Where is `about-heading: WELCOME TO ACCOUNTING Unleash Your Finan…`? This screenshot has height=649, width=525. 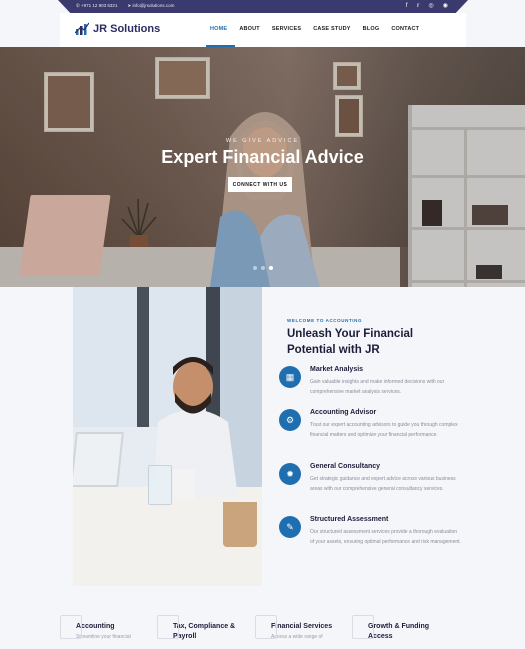 about-heading: WELCOME TO ACCOUNTING Unleash Your Finan… is located at coordinates (377, 338).